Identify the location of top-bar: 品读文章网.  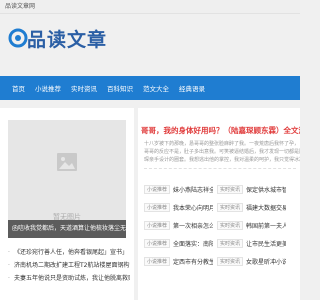
(150, 7).